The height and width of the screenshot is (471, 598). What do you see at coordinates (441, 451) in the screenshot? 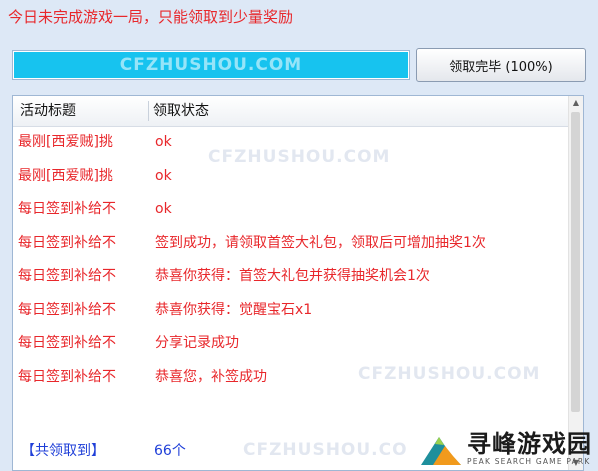
I see `mountain-logo-icon` at bounding box center [441, 451].